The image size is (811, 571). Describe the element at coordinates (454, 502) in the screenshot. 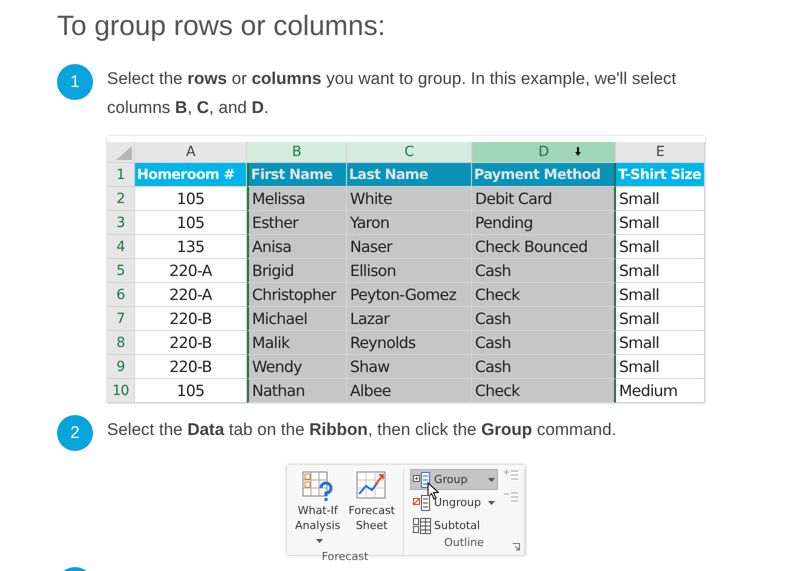

I see `ribbon-button: Ungroup` at that location.